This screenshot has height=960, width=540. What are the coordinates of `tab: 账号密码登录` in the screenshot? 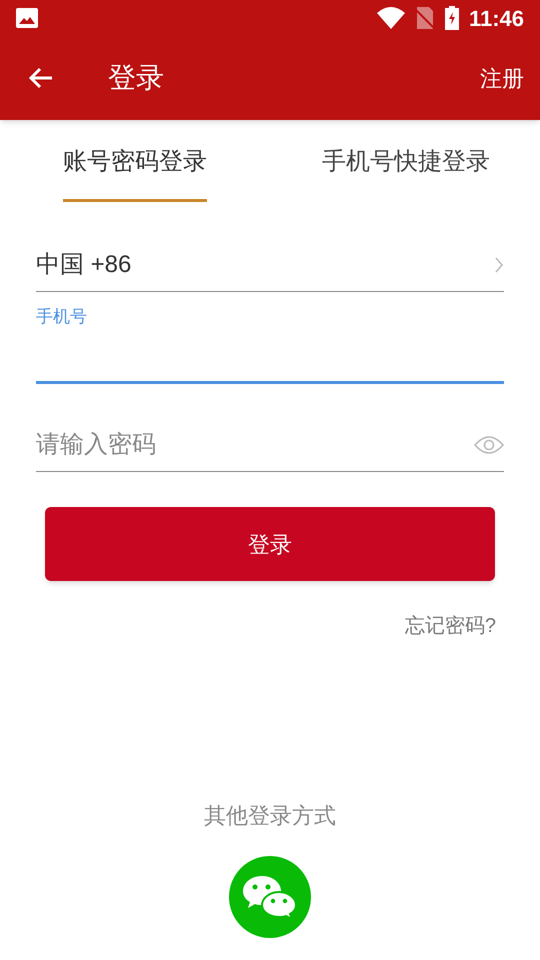 It's located at (135, 162).